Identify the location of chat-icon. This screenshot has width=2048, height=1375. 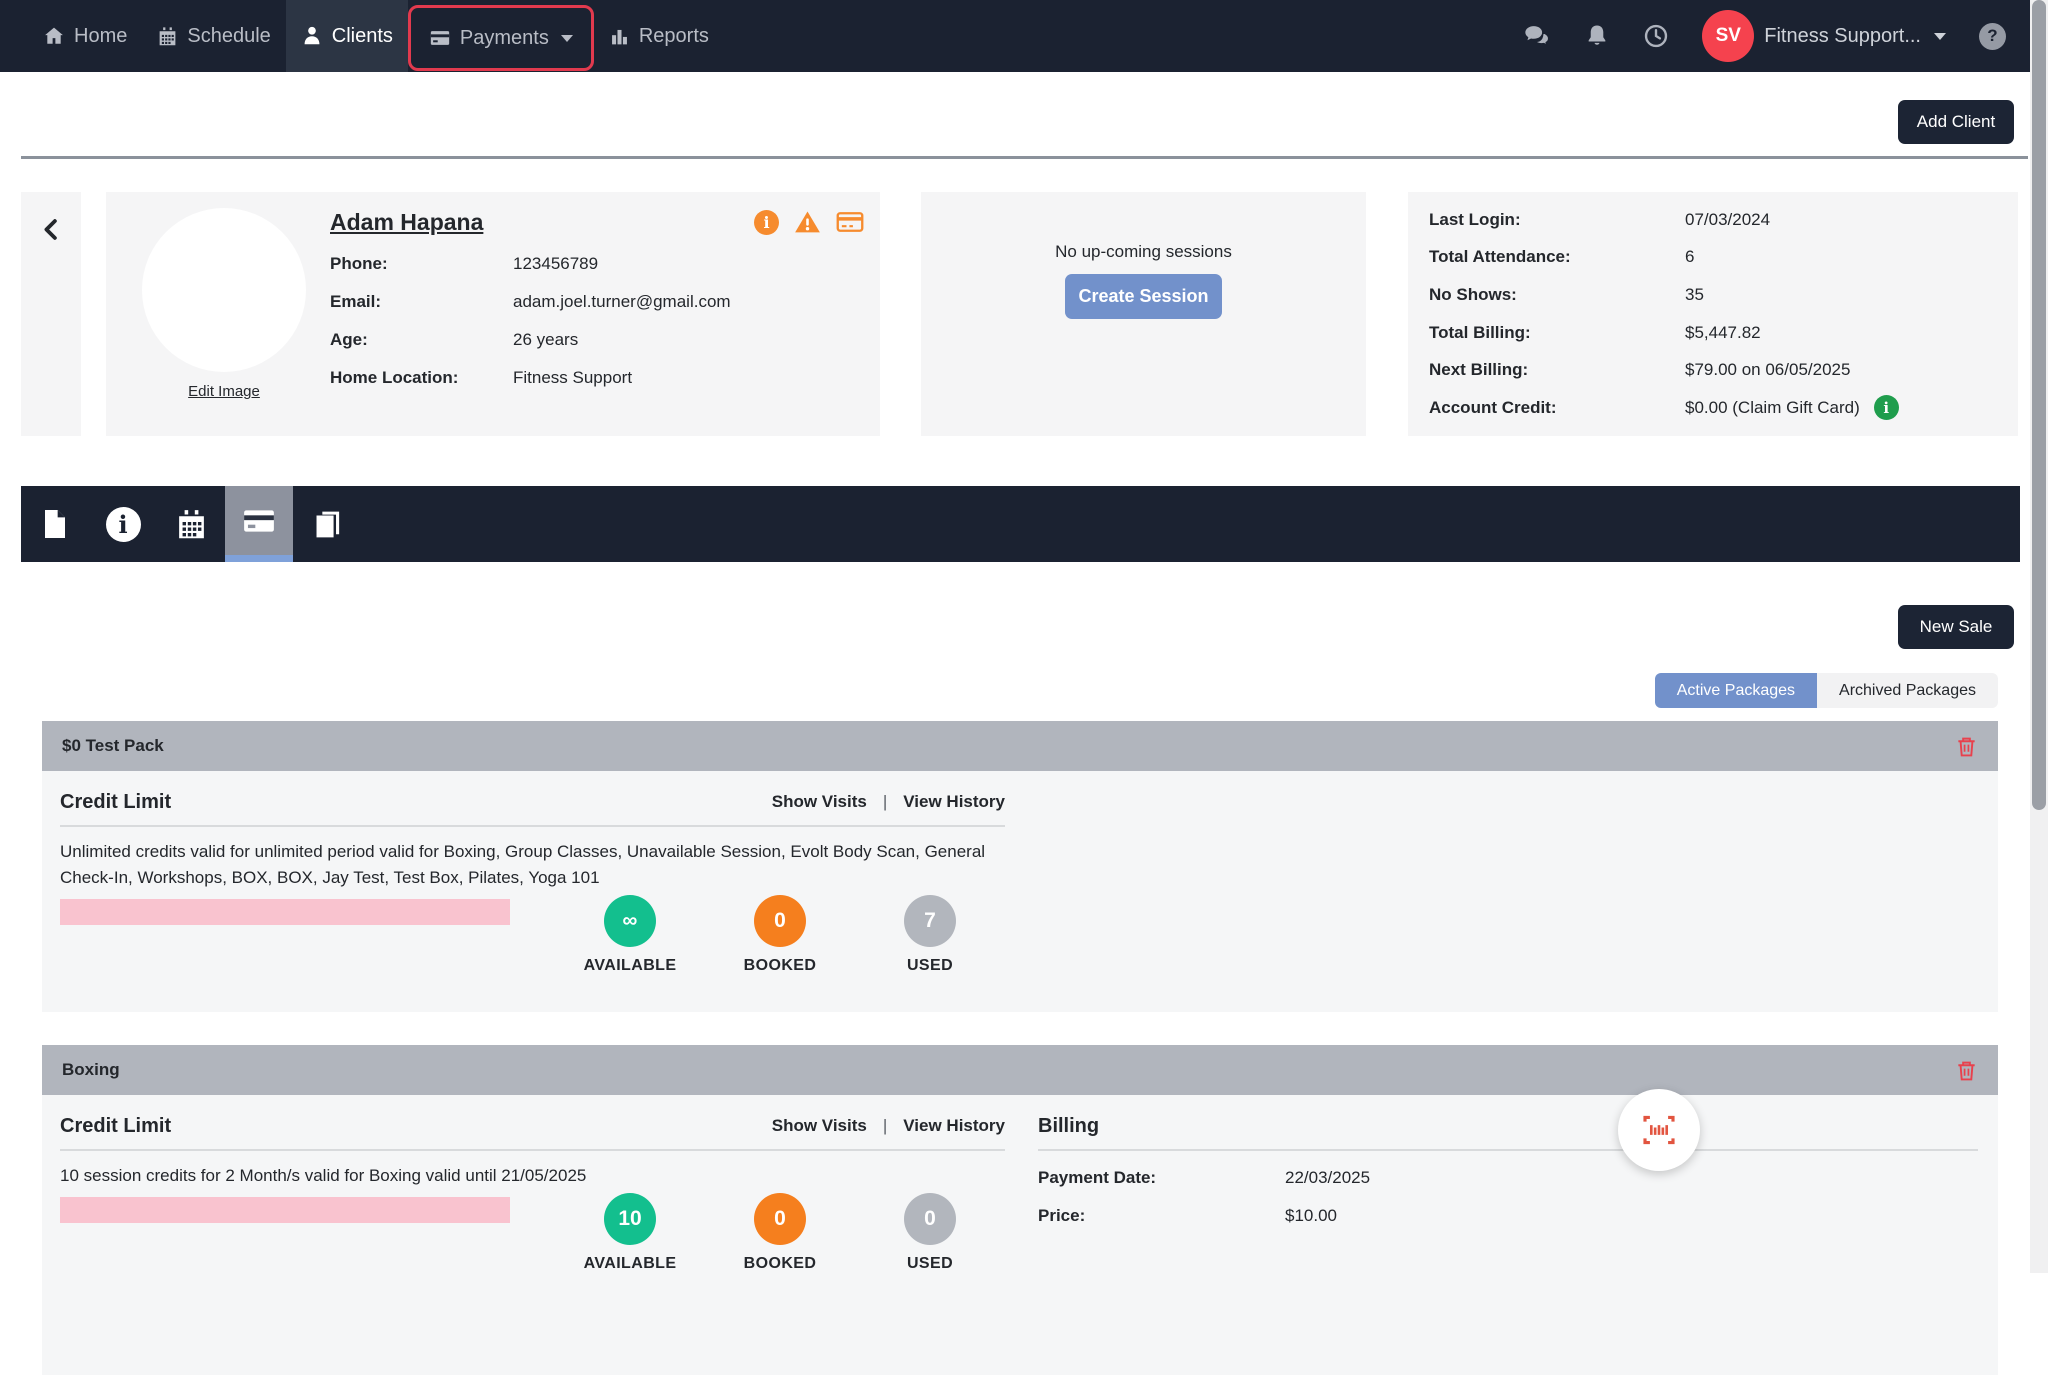
(1537, 36).